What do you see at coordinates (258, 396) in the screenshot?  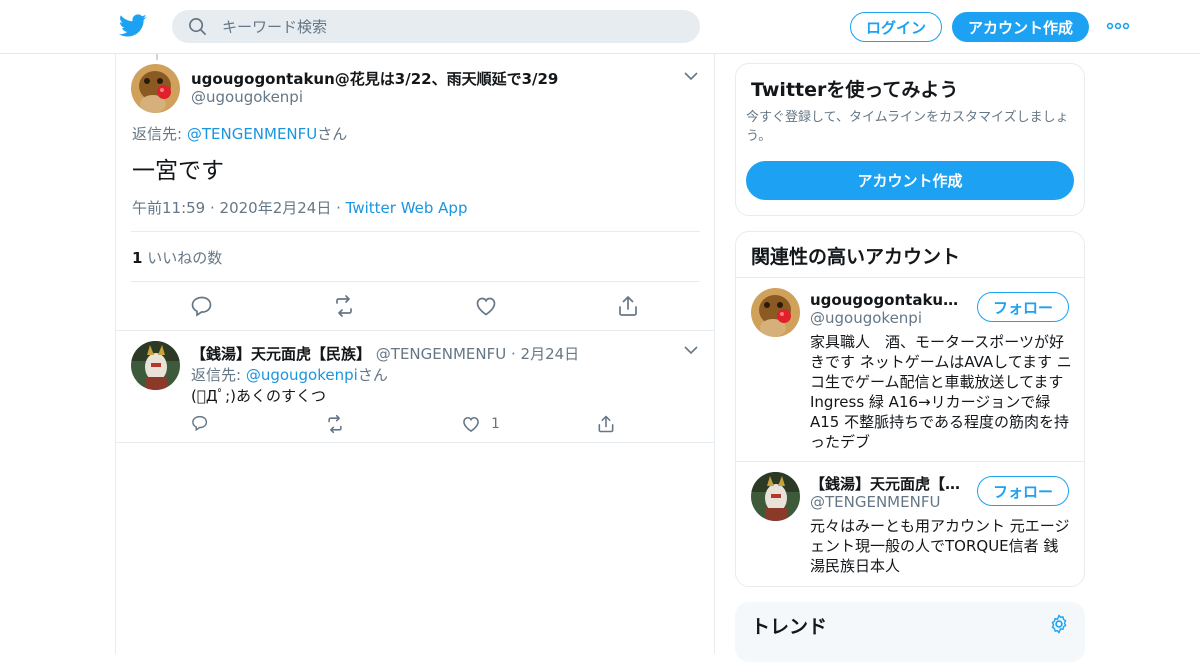 I see `reply-text: (ﾟДﾟ;)あくのすくつ` at bounding box center [258, 396].